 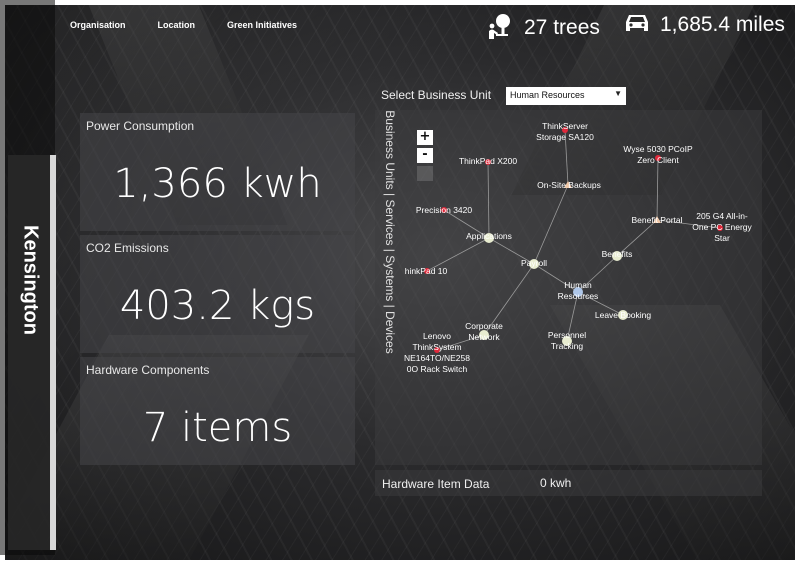 What do you see at coordinates (30, 280) in the screenshot?
I see `location-title: Kensington` at bounding box center [30, 280].